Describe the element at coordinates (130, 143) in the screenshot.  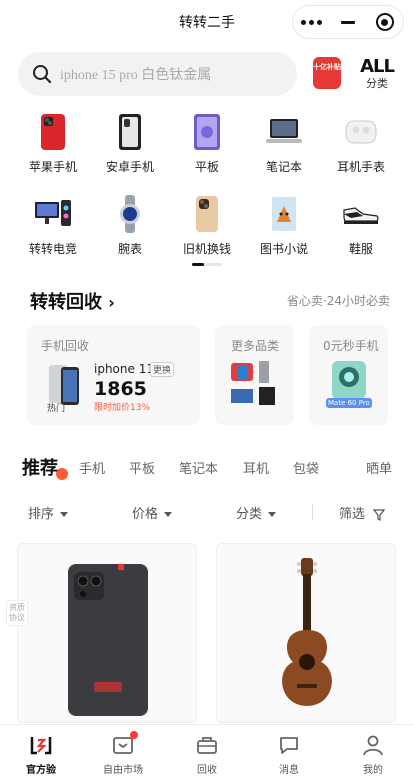
I see `category-item: 安卓手机` at that location.